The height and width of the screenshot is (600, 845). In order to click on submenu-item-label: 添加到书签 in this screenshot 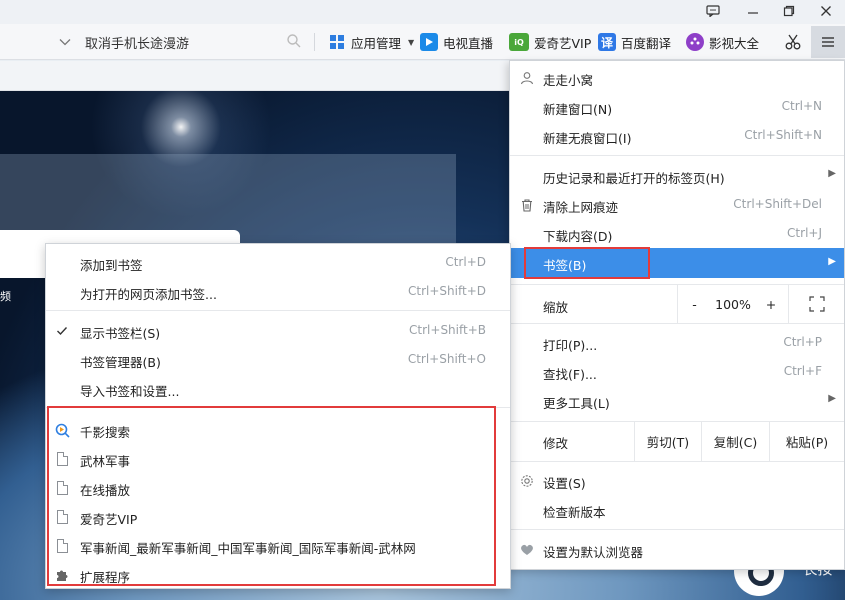, I will do `click(111, 265)`.